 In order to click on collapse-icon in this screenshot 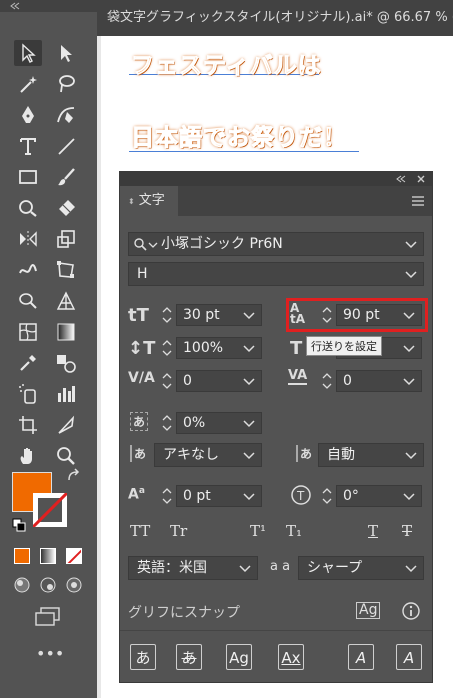, I will do `click(15, 6)`.